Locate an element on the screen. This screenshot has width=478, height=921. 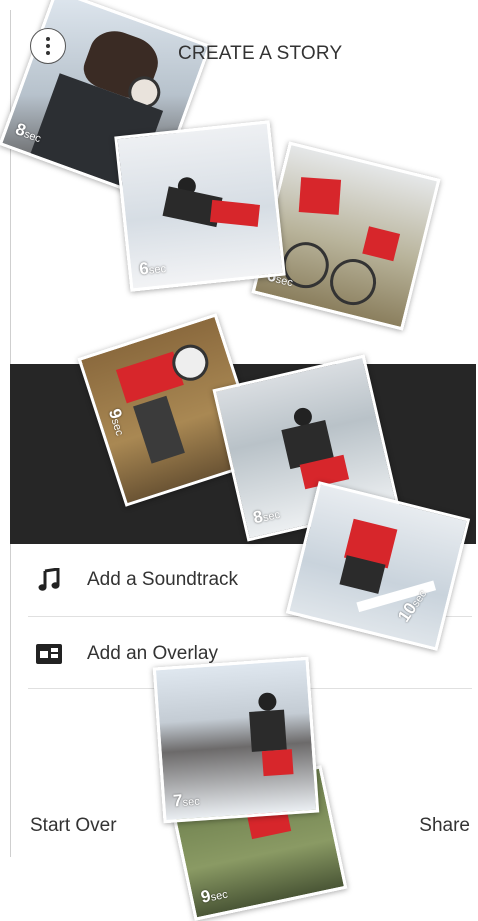
music-note-icon is located at coordinates (49, 580).